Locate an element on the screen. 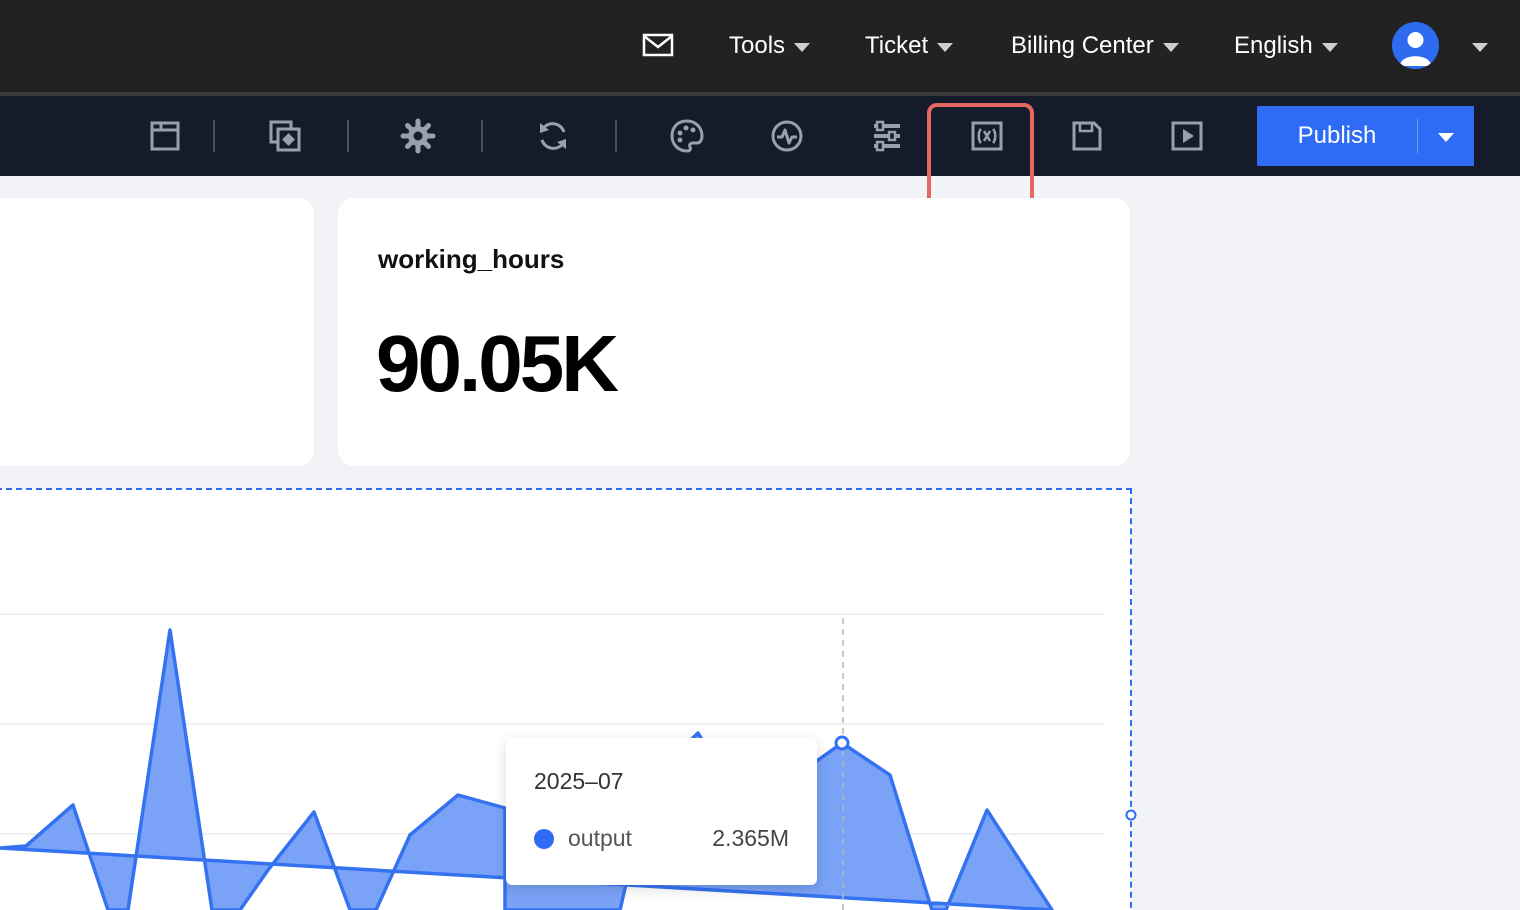 This screenshot has width=1520, height=910. save-icon is located at coordinates (1087, 136).